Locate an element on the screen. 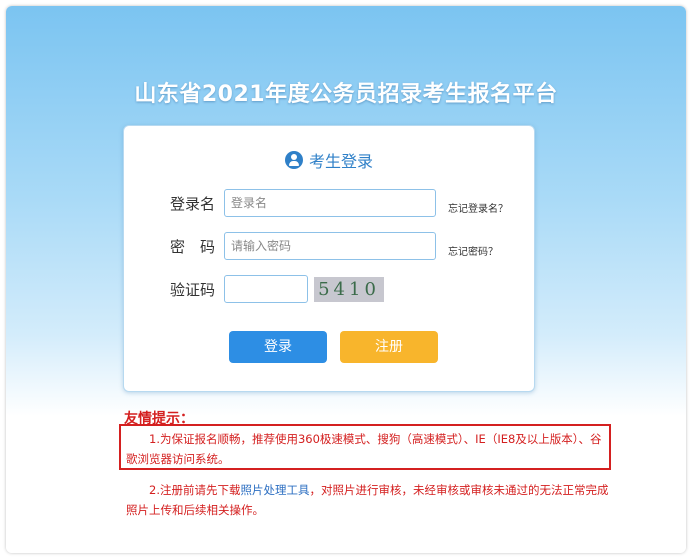 The height and width of the screenshot is (559, 692). login-card-header: 考生登录 is located at coordinates (329, 160).